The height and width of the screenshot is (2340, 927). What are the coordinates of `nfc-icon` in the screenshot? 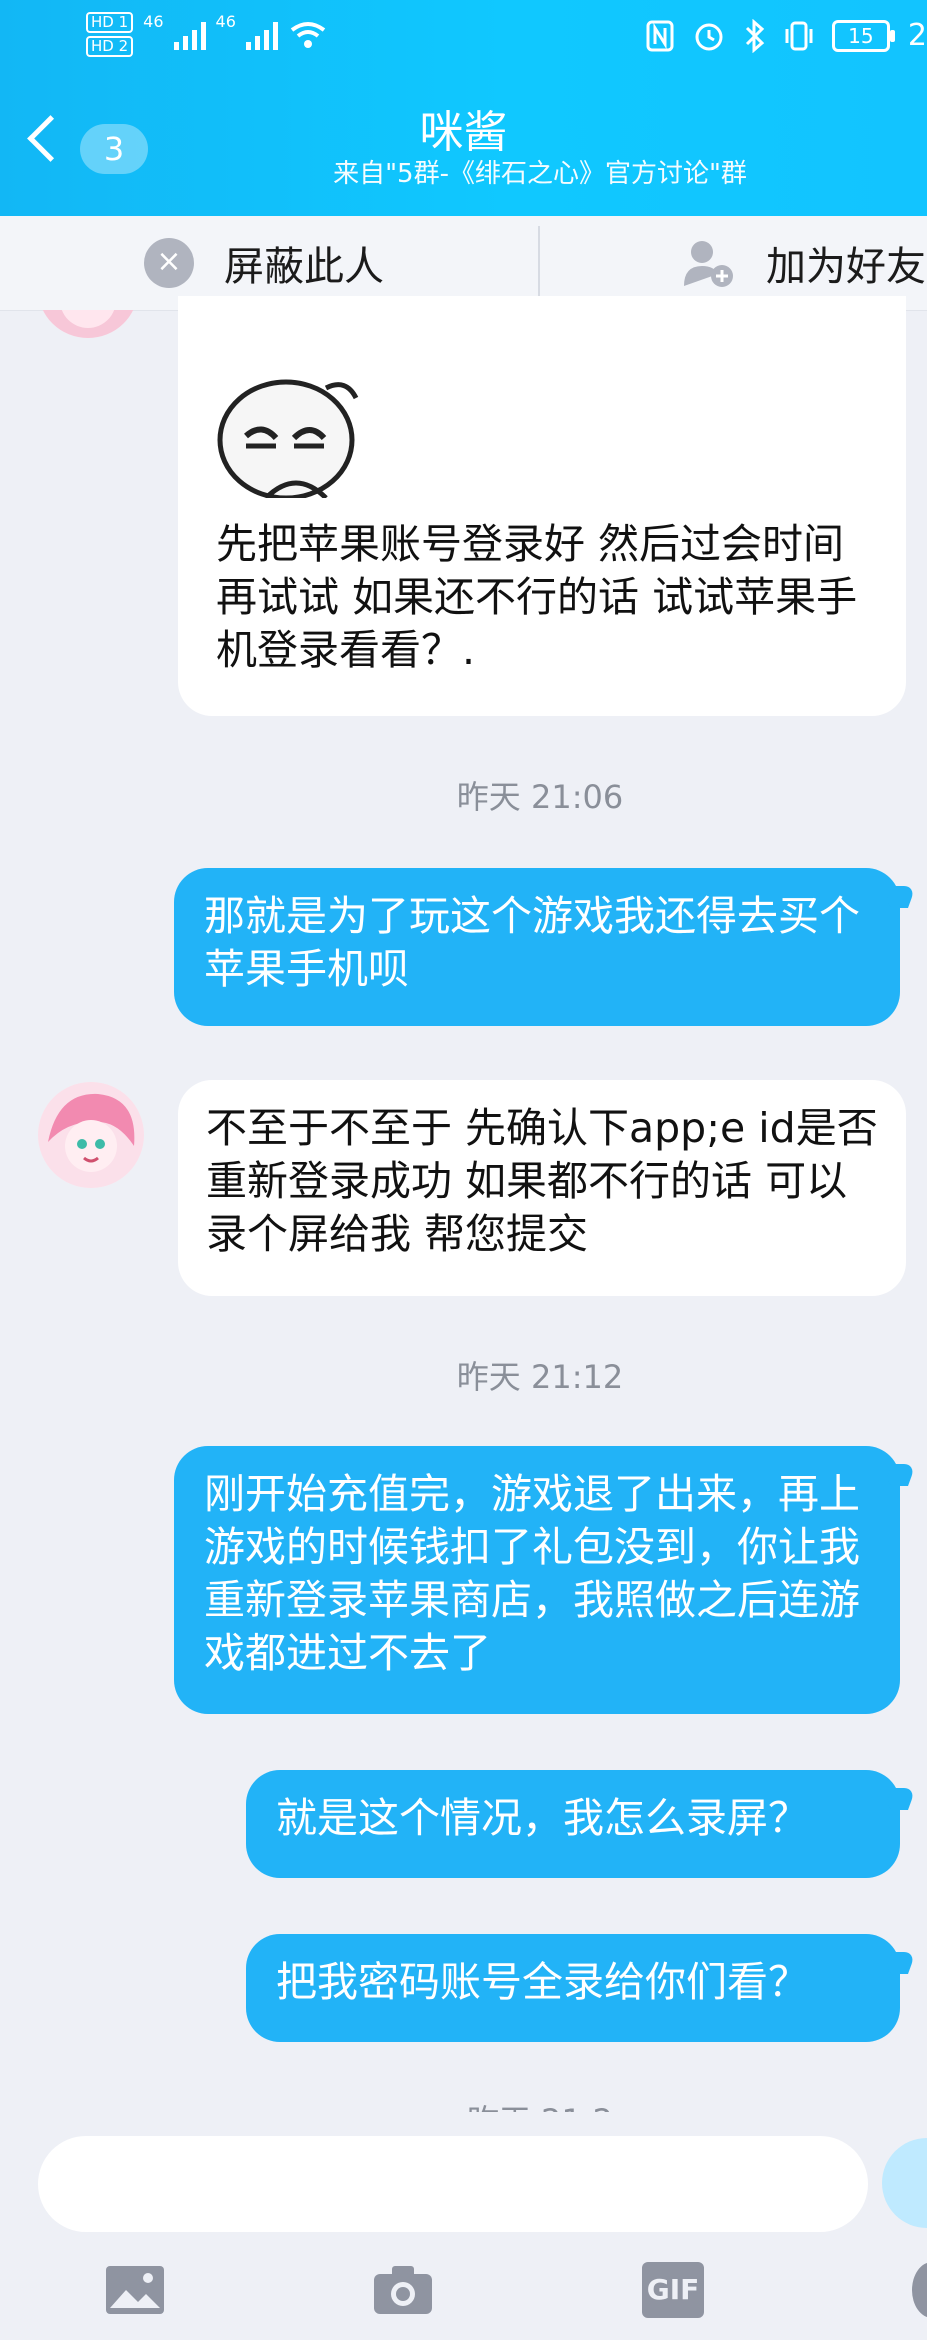 It's located at (660, 35).